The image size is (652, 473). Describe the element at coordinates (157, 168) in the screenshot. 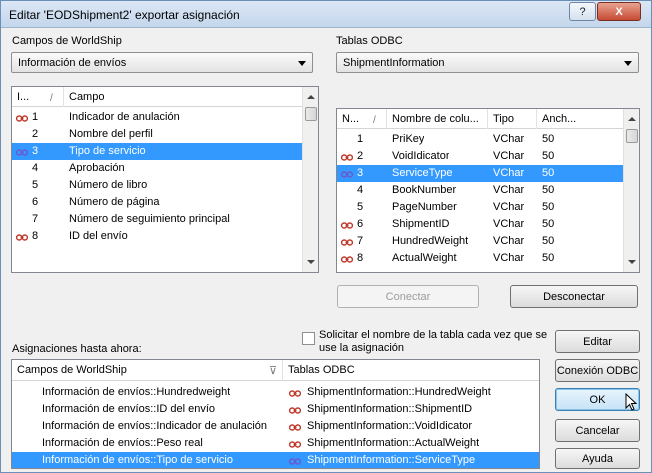

I see `worldship-field-row: 4 Aprobación` at that location.